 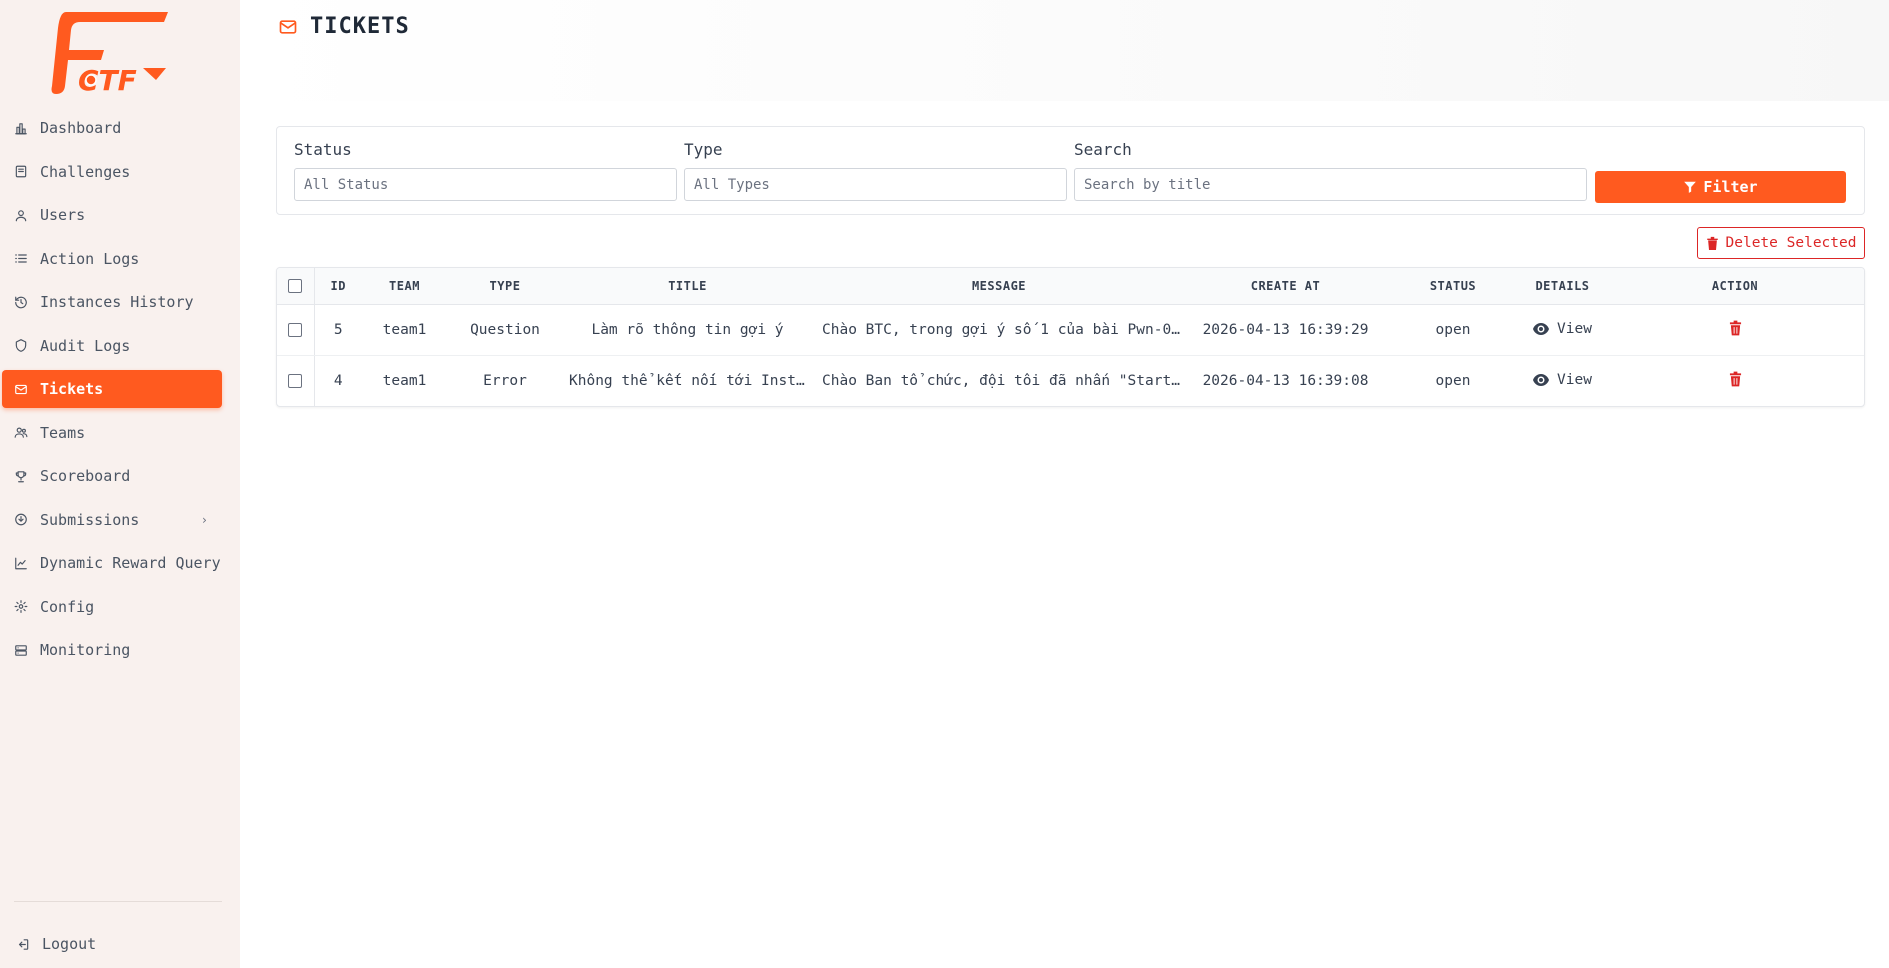 What do you see at coordinates (1064, 50) in the screenshot?
I see `page-header: TICKETS` at bounding box center [1064, 50].